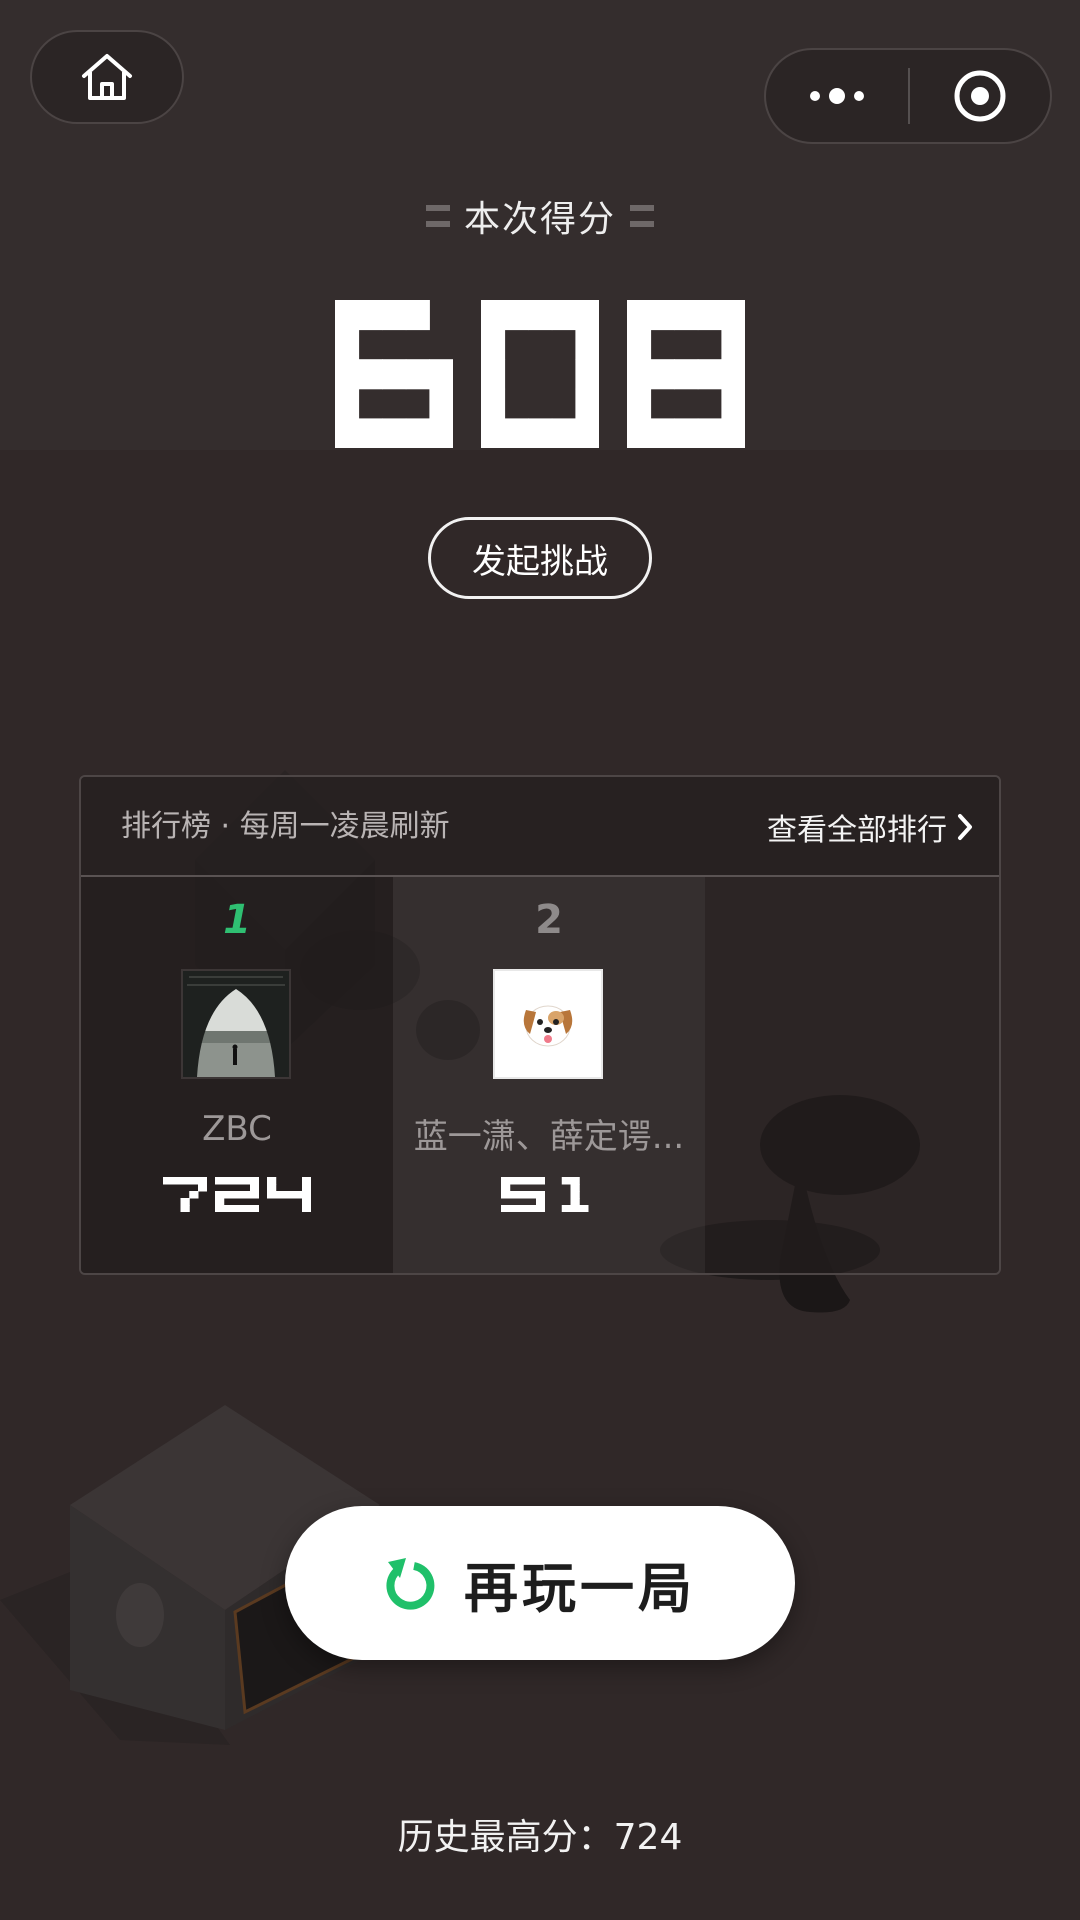 The image size is (1080, 1920). I want to click on best-score-label: 历史最高分：, so click(505, 1837).